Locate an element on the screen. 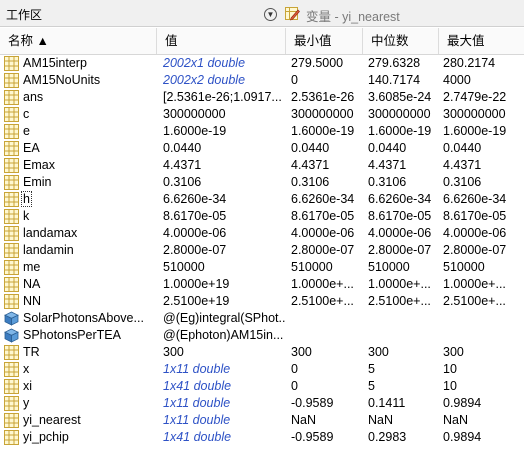  variable-value: 1.6000e-19 is located at coordinates (195, 131).